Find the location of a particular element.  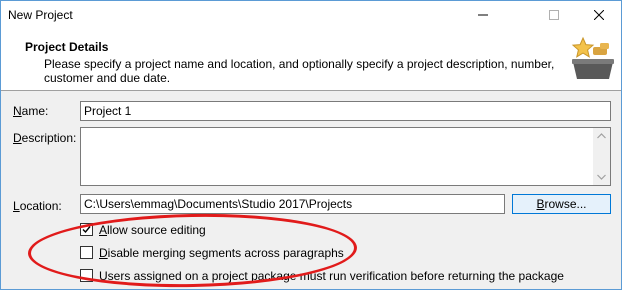

description-scrollbar is located at coordinates (601, 156).